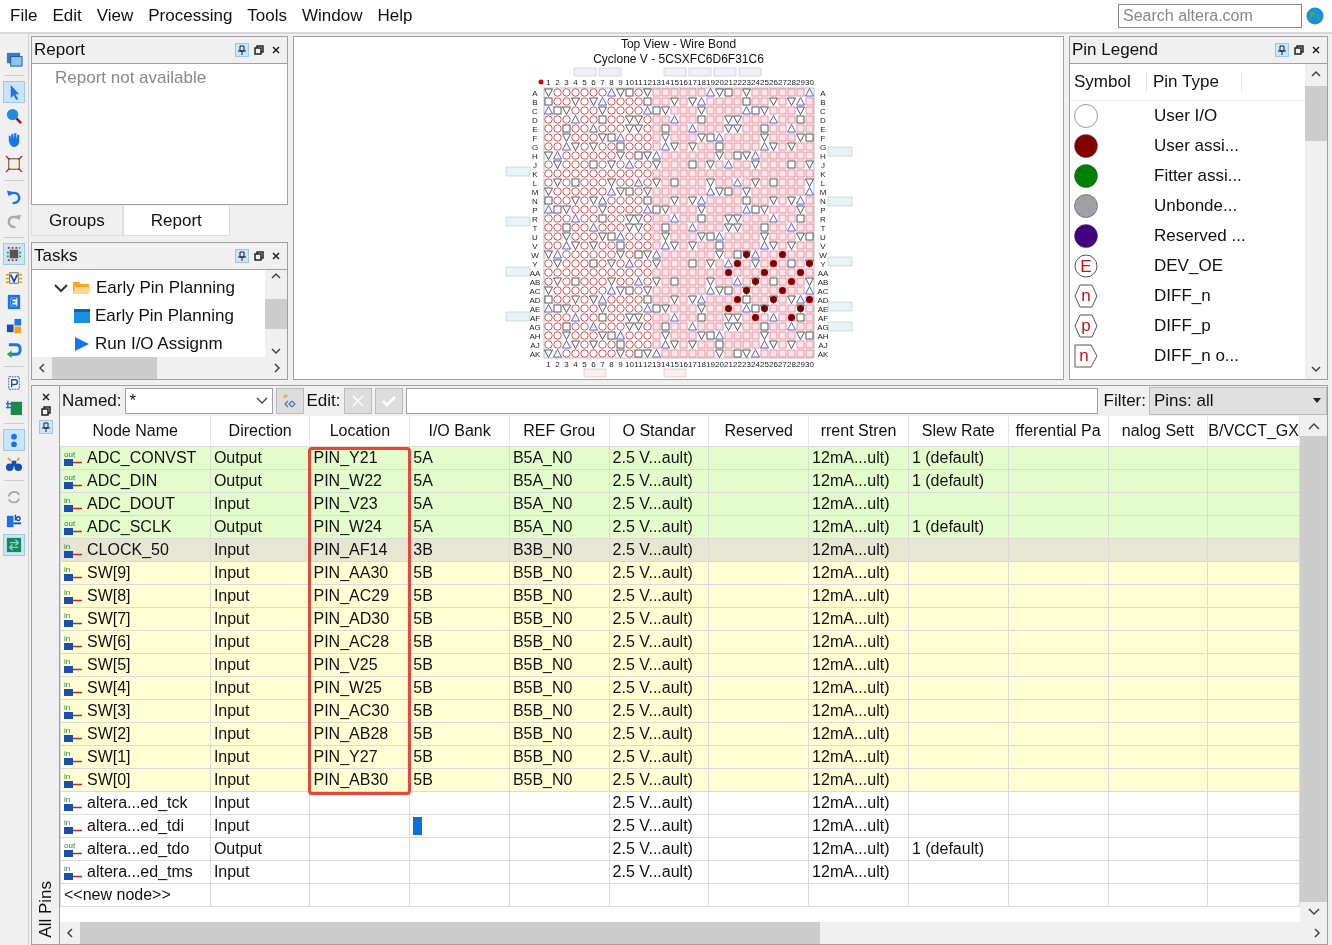 The height and width of the screenshot is (945, 1332). I want to click on panel-tab: Groups, so click(77, 221).